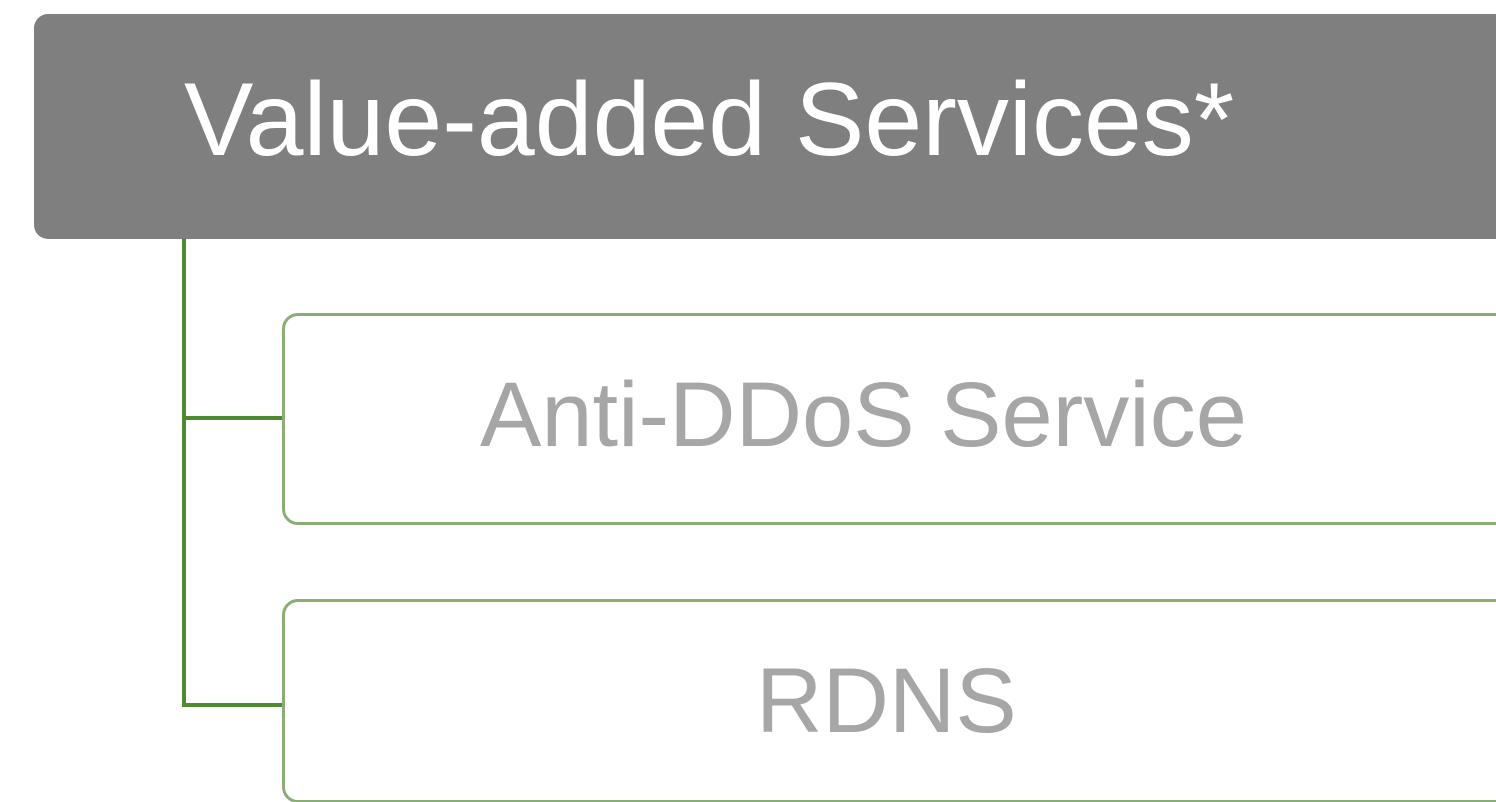  I want to click on child-label-rdns: RDNS, so click(886, 701).